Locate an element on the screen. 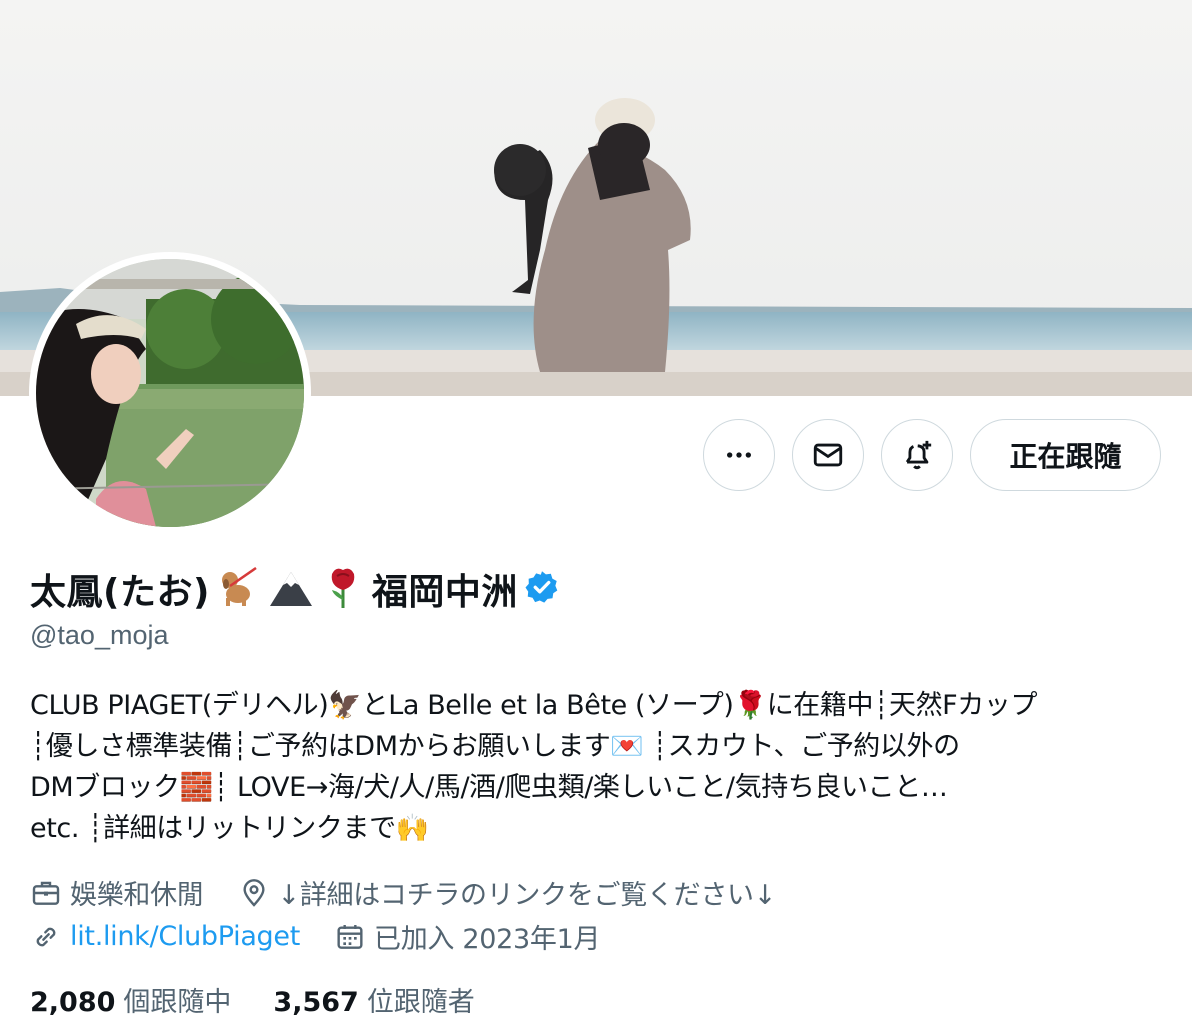 The height and width of the screenshot is (1026, 1192). display-name-row: 太鳳(たお) 福岡中洲 is located at coordinates (295, 589).